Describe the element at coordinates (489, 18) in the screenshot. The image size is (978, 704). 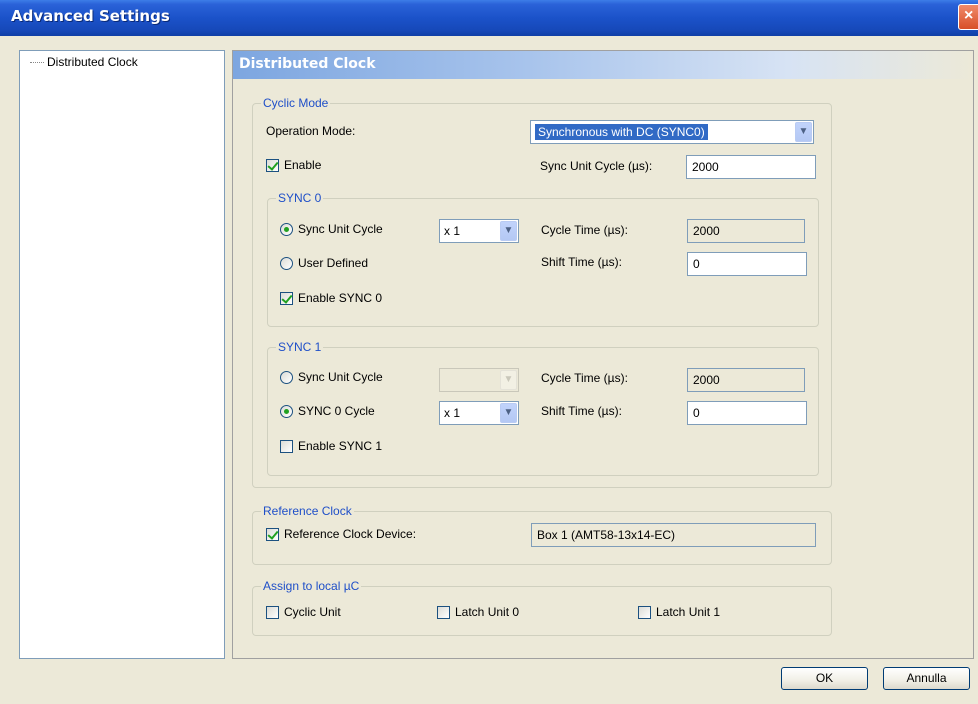
I see `title-bar: Advanced Settings ×` at that location.